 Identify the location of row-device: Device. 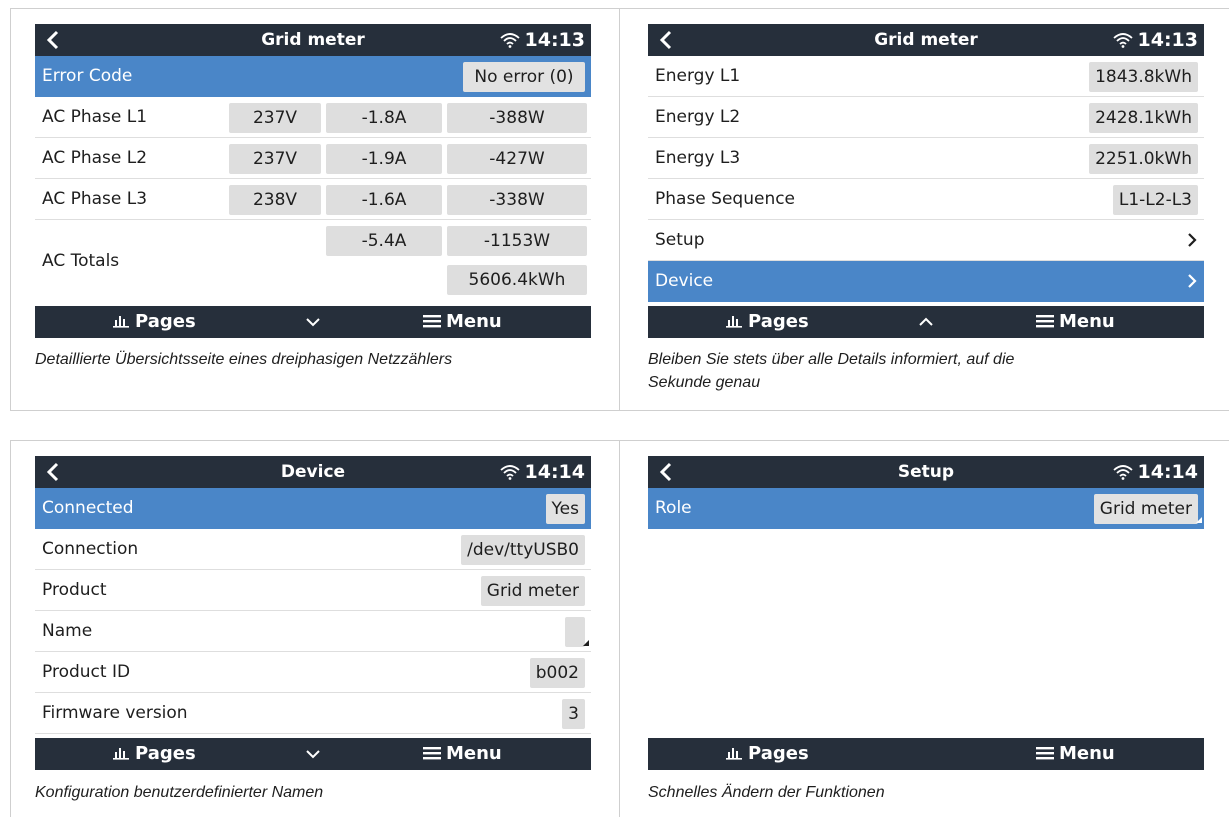
(926, 281).